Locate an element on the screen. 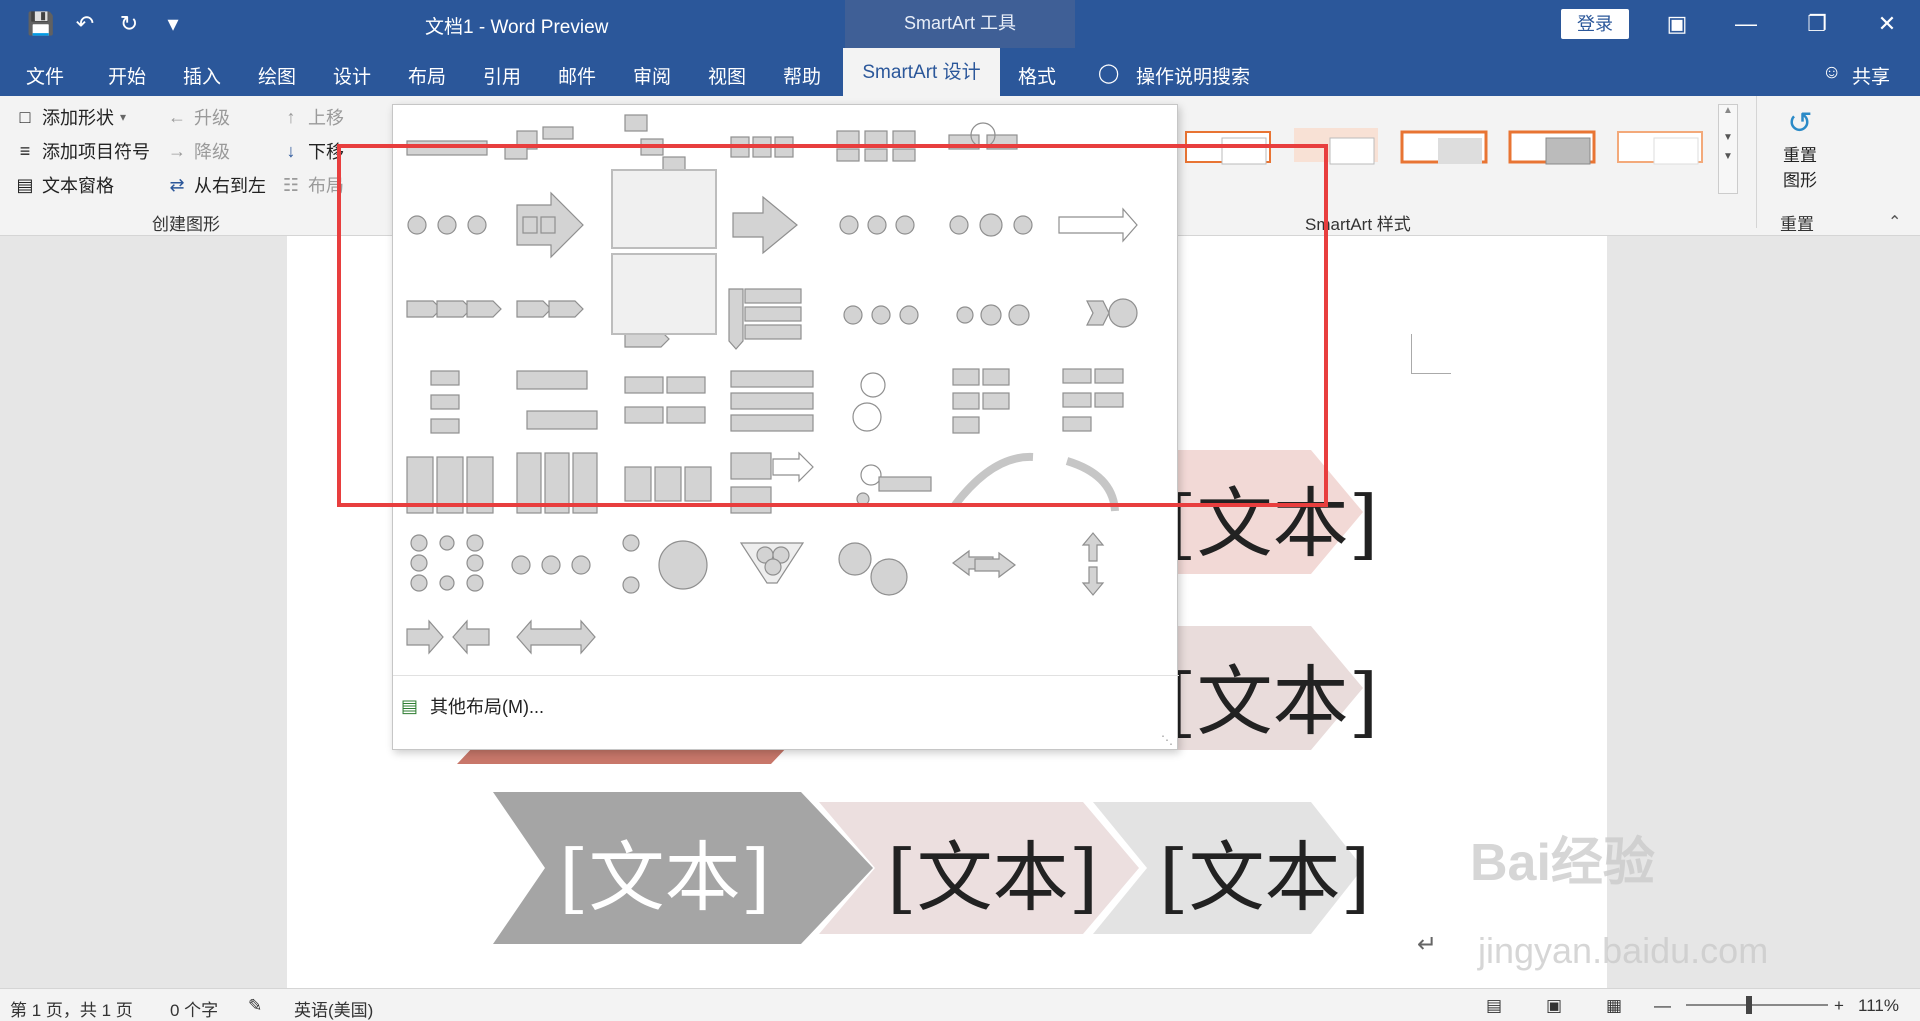 This screenshot has width=1920, height=1021. reset-graphic-icon: ↺ is located at coordinates (1800, 123).